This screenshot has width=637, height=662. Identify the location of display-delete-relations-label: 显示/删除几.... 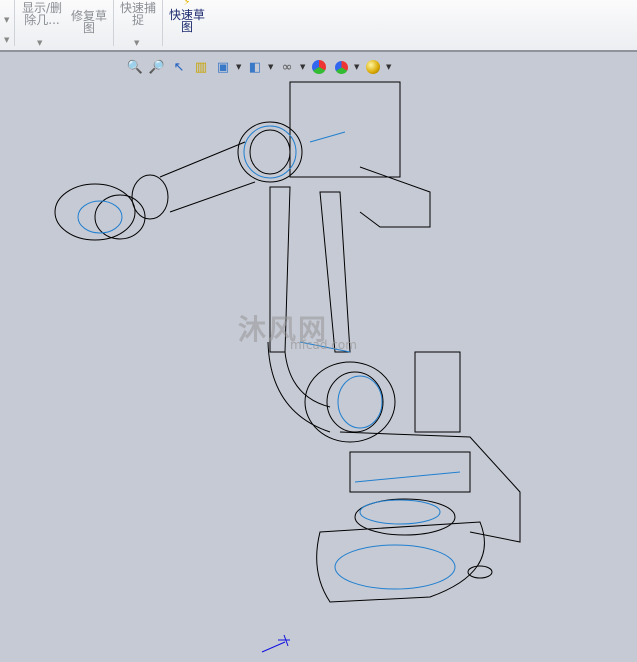
(42, 14).